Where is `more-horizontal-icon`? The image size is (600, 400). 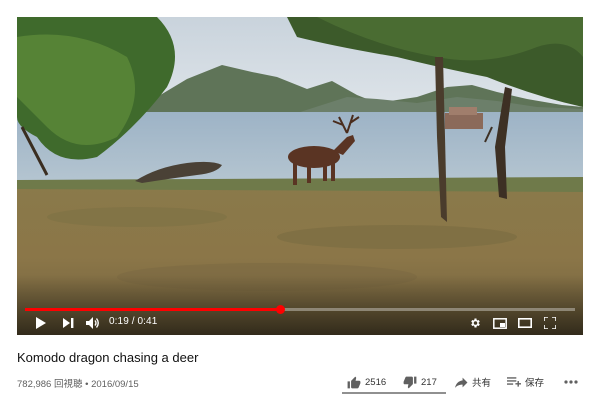
more-horizontal-icon is located at coordinates (571, 382).